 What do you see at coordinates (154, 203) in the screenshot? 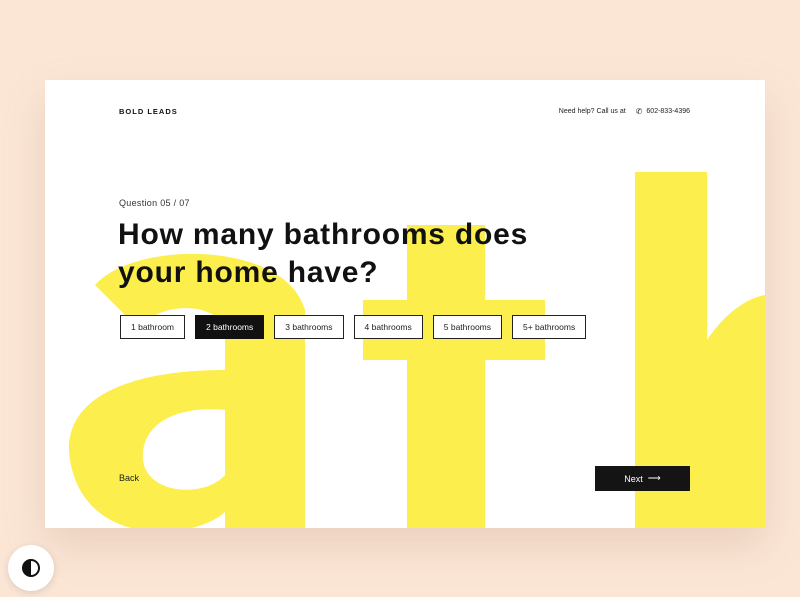
I see `question-counter: Question 05 / 07` at bounding box center [154, 203].